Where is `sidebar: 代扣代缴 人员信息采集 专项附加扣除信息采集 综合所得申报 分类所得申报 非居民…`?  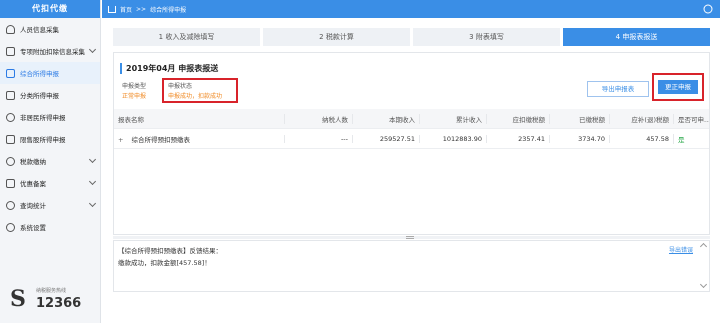
sidebar: 代扣代缴 人员信息采集 专项附加扣除信息采集 综合所得申报 分类所得申报 非居民… is located at coordinates (50, 161).